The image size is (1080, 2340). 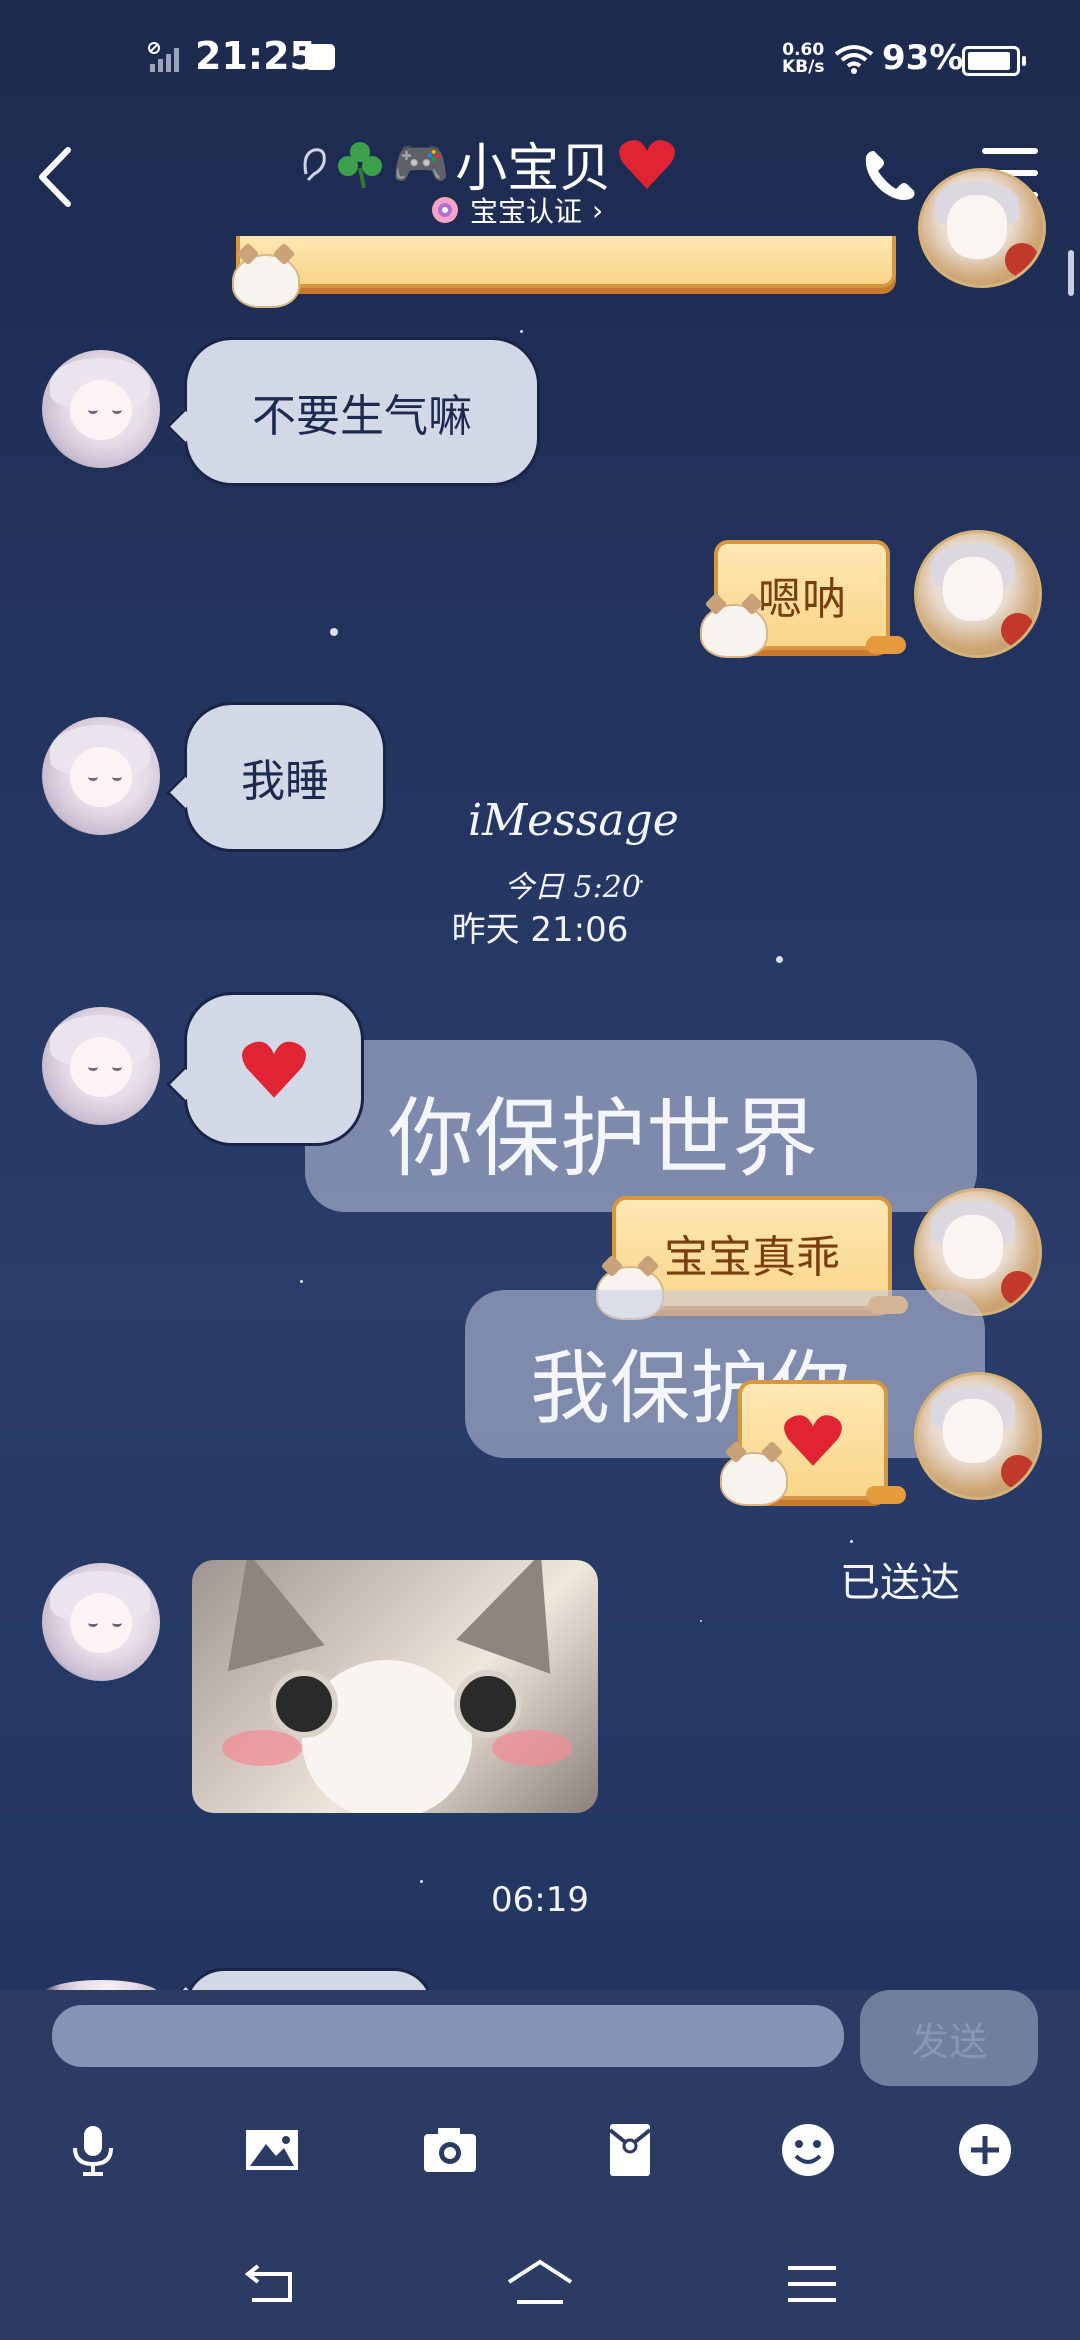 I want to click on battery-percent: 93%, so click(x=923, y=58).